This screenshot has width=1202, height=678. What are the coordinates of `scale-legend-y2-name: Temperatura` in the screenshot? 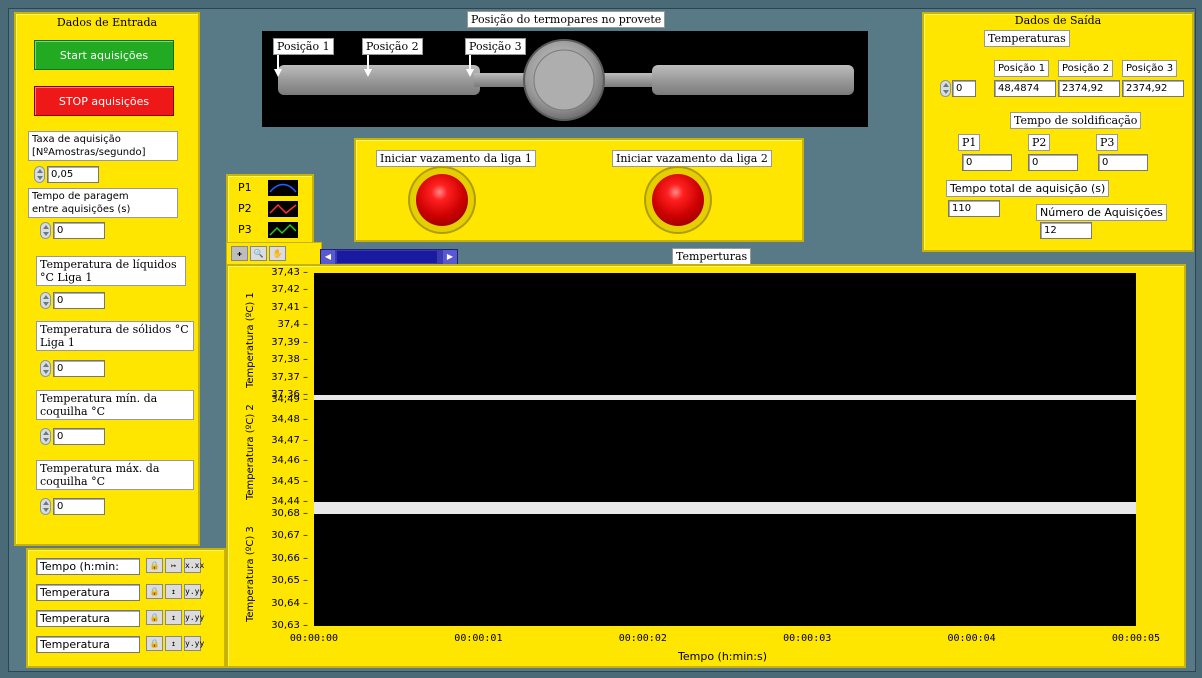 It's located at (88, 618).